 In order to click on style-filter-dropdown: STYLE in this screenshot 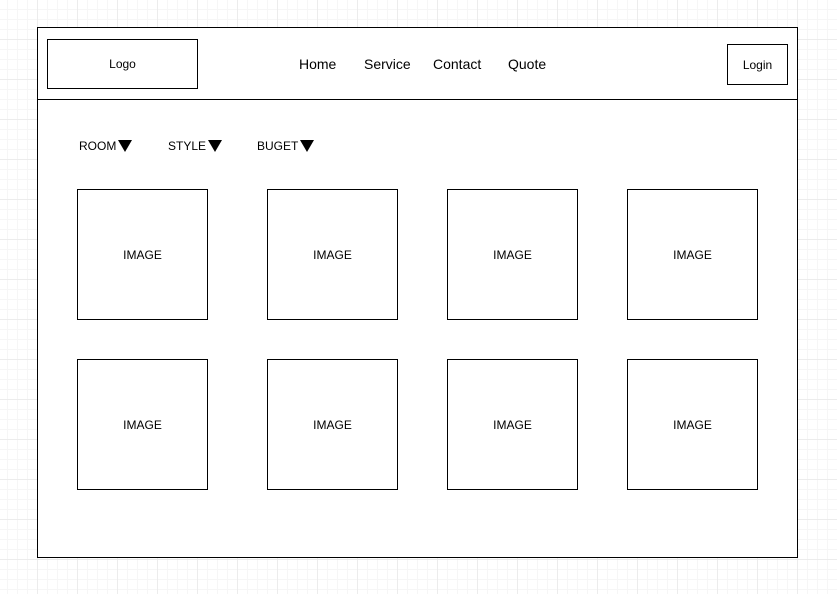, I will do `click(195, 146)`.